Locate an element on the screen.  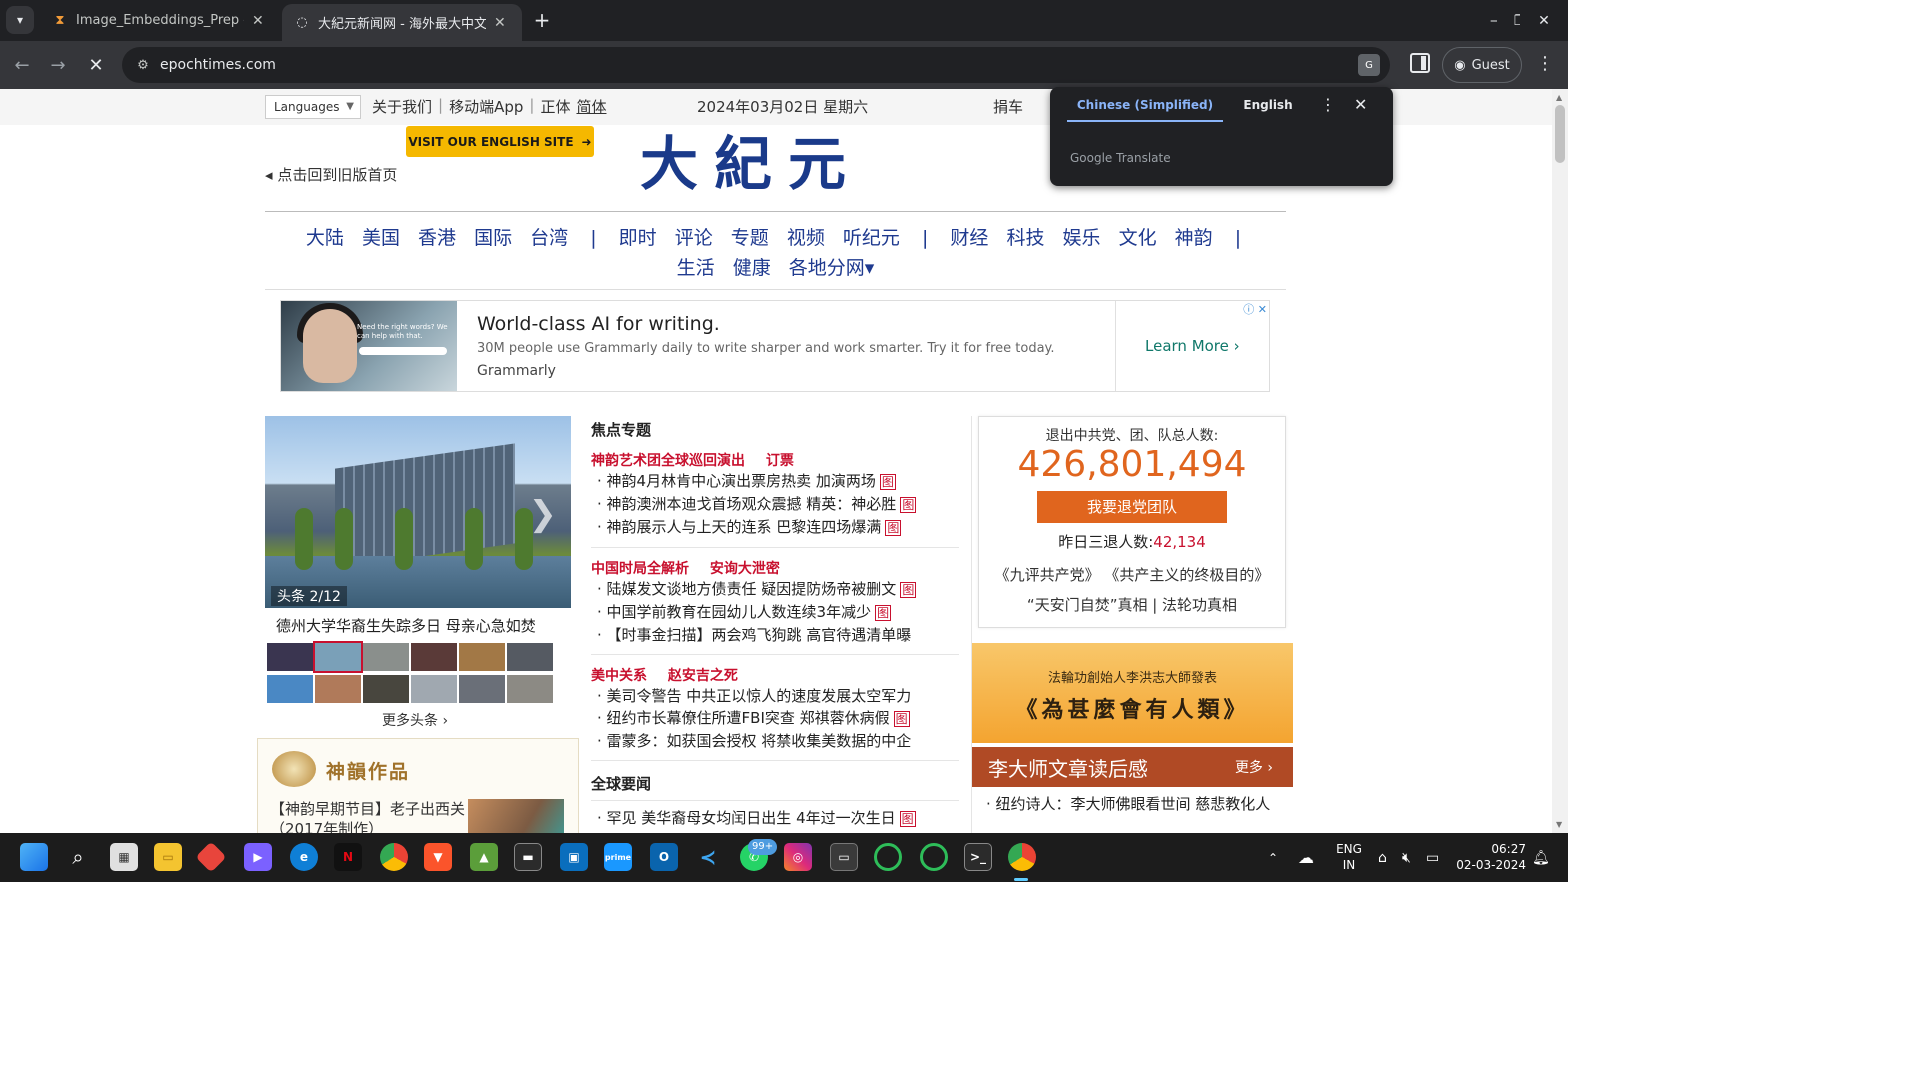
reflections-more-link: 更多 › is located at coordinates (1254, 767).